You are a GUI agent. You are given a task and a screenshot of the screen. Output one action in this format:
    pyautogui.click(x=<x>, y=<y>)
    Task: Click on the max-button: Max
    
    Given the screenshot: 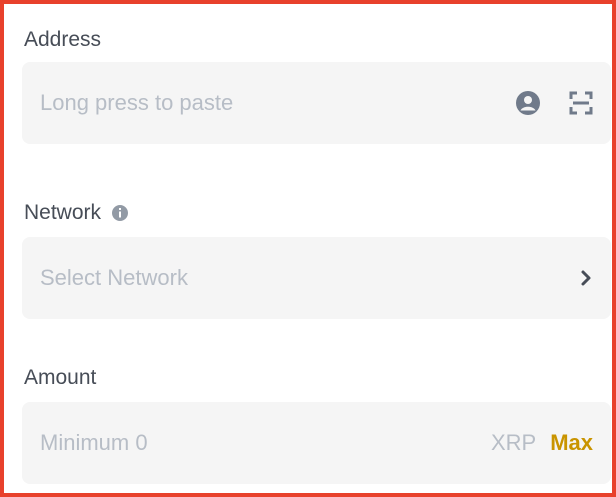 What is the action you would take?
    pyautogui.click(x=571, y=443)
    